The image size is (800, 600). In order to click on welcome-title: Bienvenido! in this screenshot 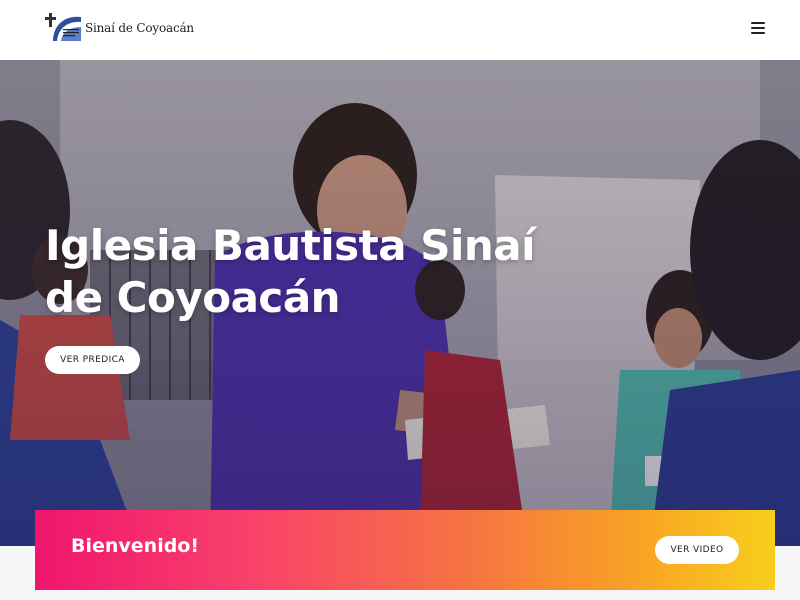, I will do `click(135, 546)`.